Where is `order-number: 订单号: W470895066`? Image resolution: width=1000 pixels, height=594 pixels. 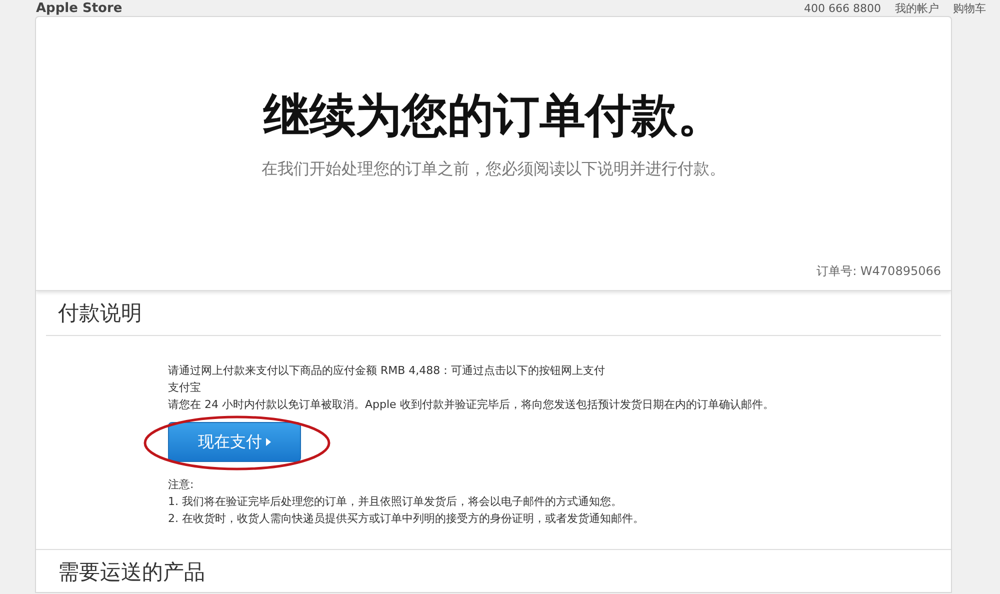
order-number: 订单号: W470895066 is located at coordinates (878, 271).